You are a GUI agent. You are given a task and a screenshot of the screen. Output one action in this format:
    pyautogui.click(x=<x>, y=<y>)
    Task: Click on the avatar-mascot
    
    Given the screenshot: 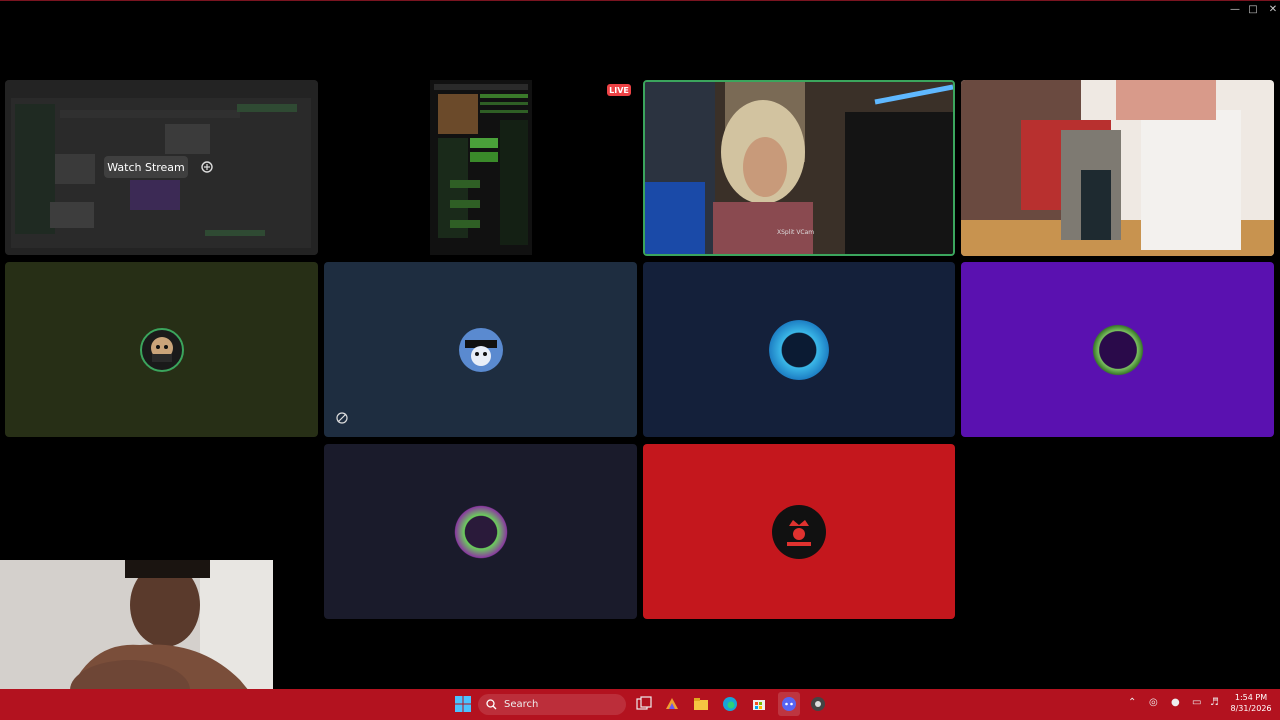 What is the action you would take?
    pyautogui.click(x=480, y=349)
    